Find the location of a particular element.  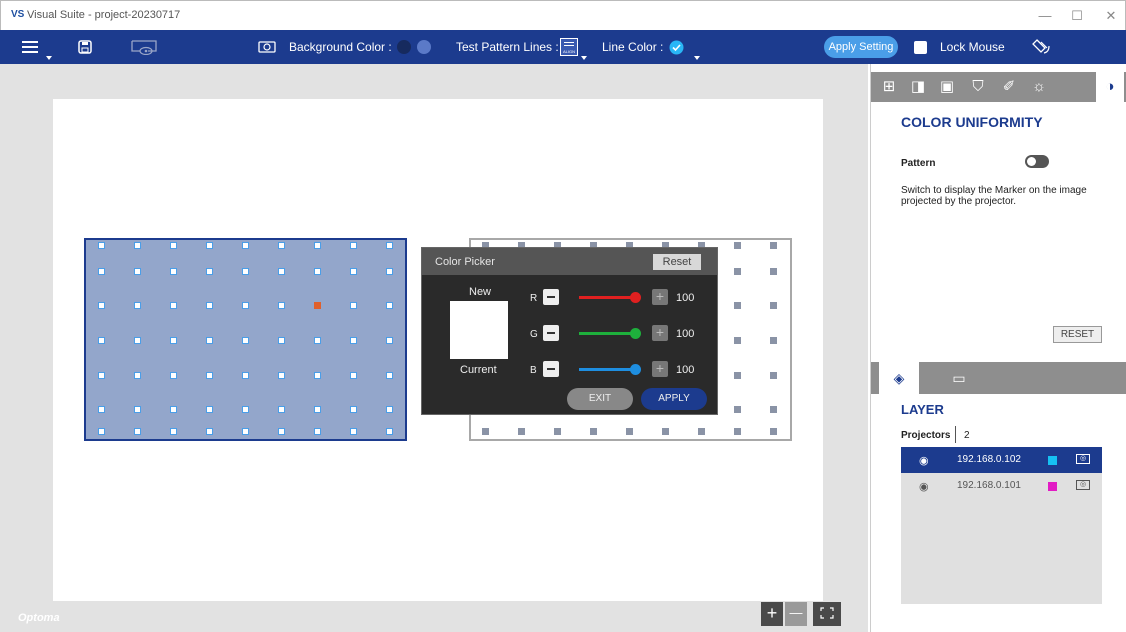

test-pattern-button: ALIGN is located at coordinates (569, 47).